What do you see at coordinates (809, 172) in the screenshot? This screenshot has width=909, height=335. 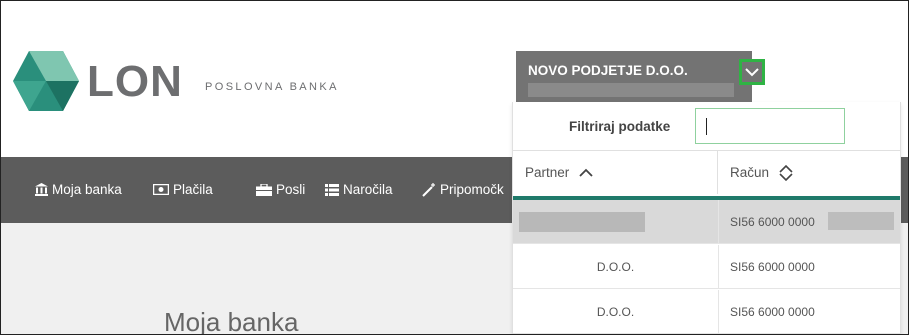 I see `column-header-racun: Račun` at bounding box center [809, 172].